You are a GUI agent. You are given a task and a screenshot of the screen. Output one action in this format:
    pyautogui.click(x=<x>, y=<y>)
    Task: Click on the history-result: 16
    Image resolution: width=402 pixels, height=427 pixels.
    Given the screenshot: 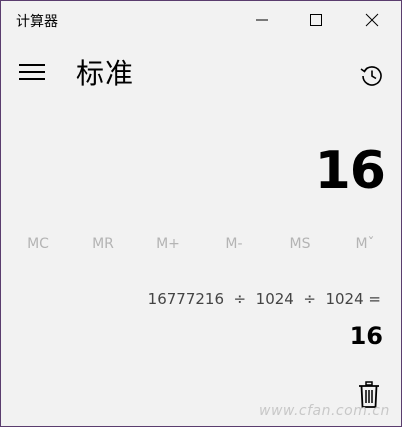 What is the action you would take?
    pyautogui.click(x=366, y=336)
    